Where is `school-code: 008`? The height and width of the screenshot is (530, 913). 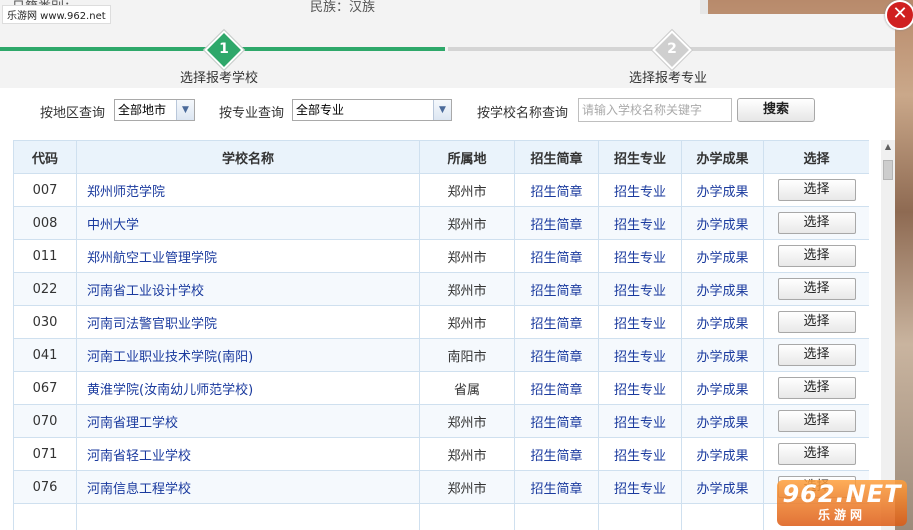
school-code: 008 is located at coordinates (45, 223).